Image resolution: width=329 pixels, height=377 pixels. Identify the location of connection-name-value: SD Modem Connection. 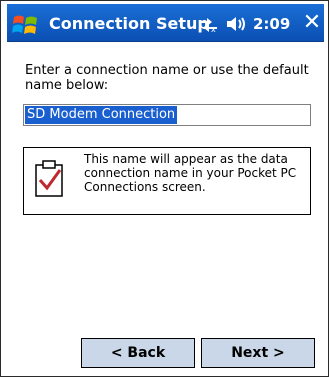
(101, 115).